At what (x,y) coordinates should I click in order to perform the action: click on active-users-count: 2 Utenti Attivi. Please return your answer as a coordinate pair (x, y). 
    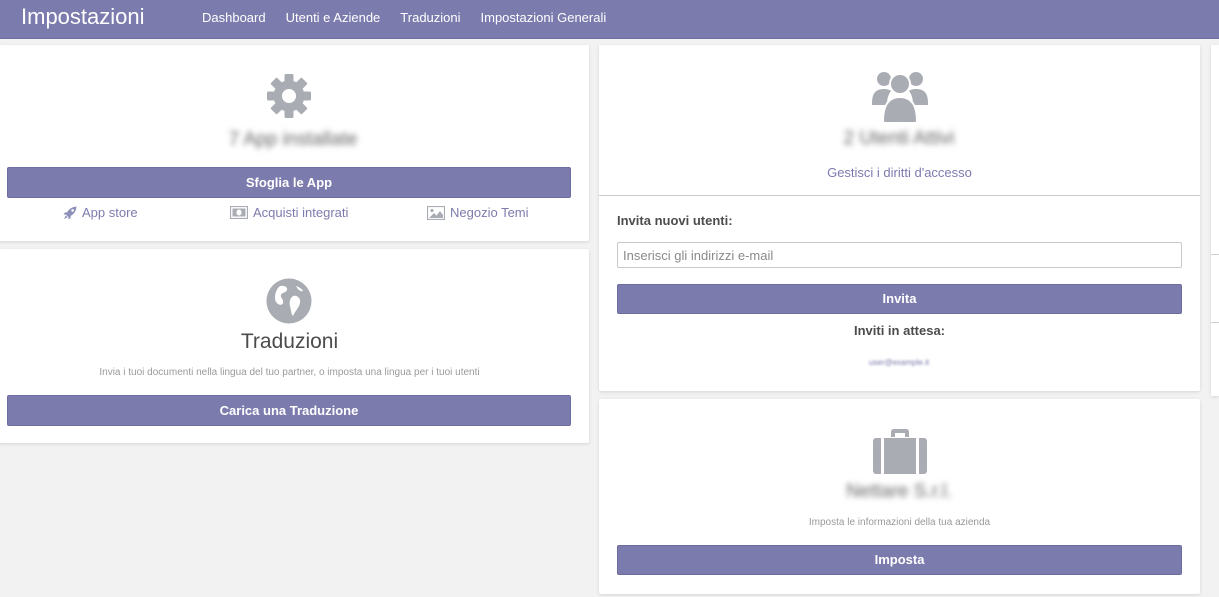
    Looking at the image, I should click on (899, 138).